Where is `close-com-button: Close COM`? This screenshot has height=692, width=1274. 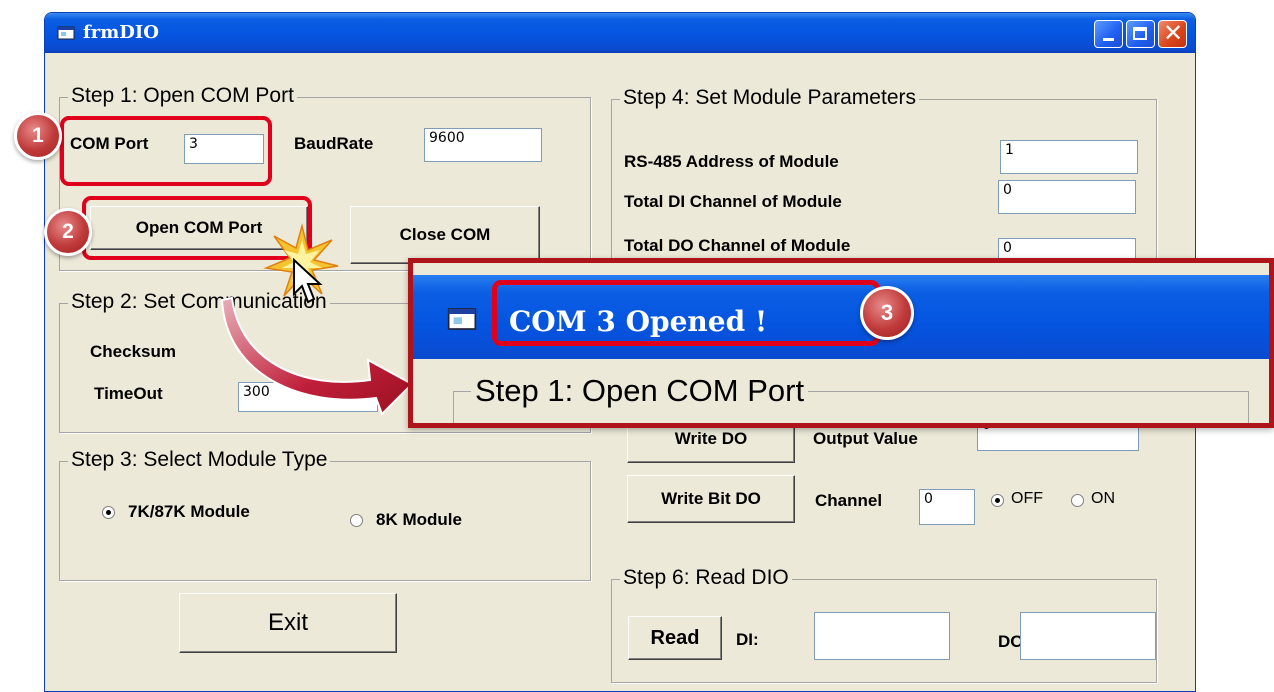 close-com-button: Close COM is located at coordinates (445, 235).